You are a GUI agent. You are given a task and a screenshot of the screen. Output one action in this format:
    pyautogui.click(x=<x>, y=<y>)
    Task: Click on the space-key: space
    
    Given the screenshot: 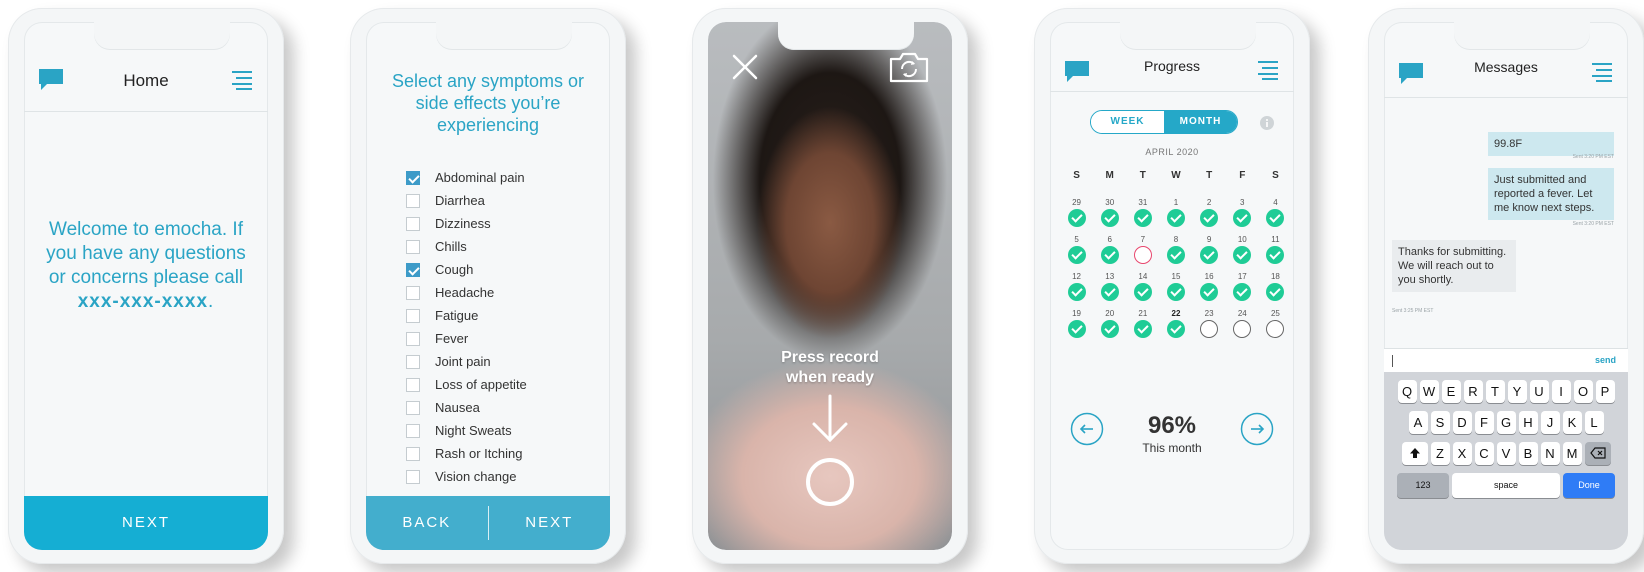 What is the action you would take?
    pyautogui.click(x=1506, y=485)
    